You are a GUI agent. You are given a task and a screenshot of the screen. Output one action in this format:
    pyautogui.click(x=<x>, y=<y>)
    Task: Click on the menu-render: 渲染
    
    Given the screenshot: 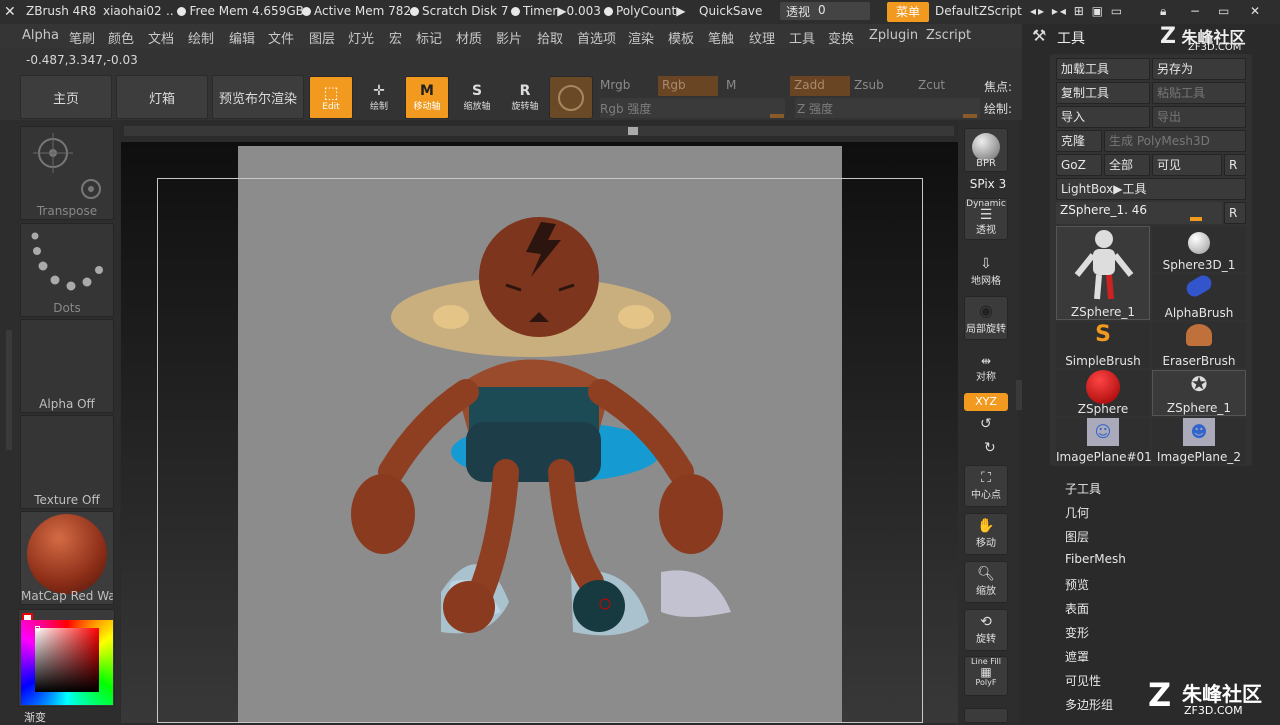 What is the action you would take?
    pyautogui.click(x=641, y=37)
    